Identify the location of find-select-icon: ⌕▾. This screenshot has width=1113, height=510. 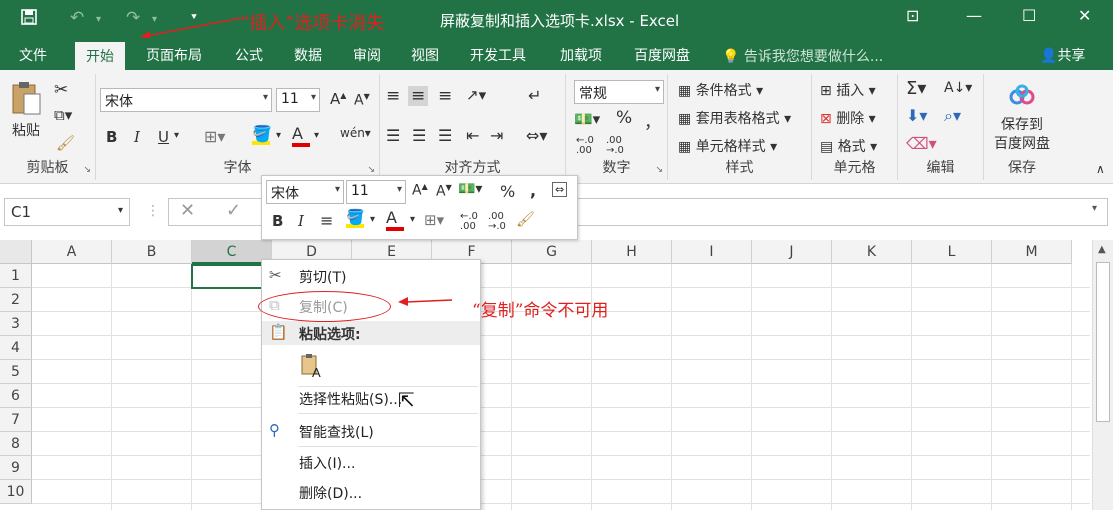
(952, 116).